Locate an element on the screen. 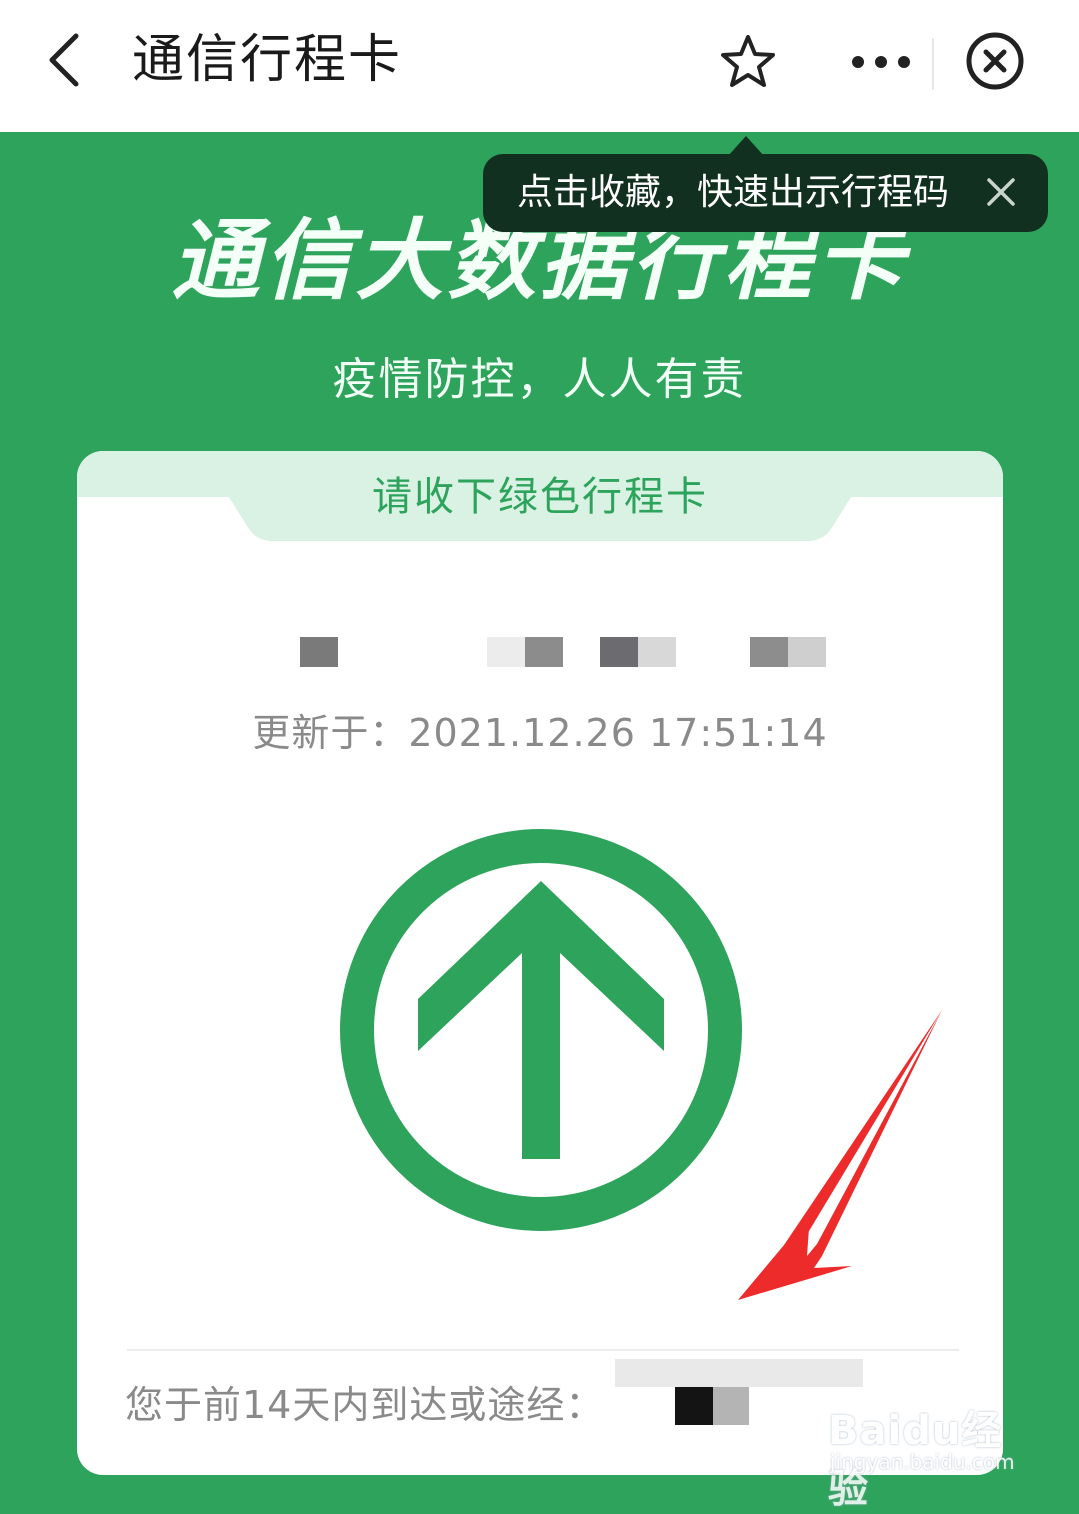 The width and height of the screenshot is (1079, 1514). close-circle-icon is located at coordinates (995, 61).